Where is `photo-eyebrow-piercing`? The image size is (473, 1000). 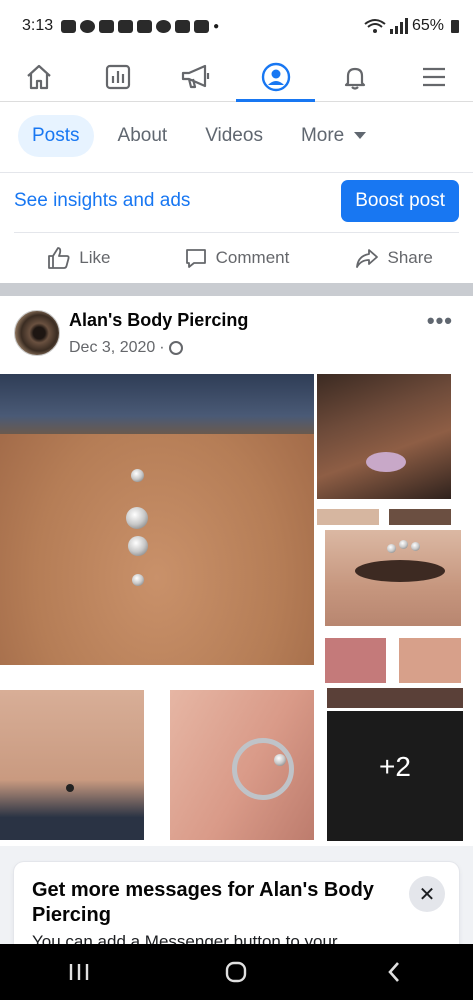 photo-eyebrow-piercing is located at coordinates (393, 578).